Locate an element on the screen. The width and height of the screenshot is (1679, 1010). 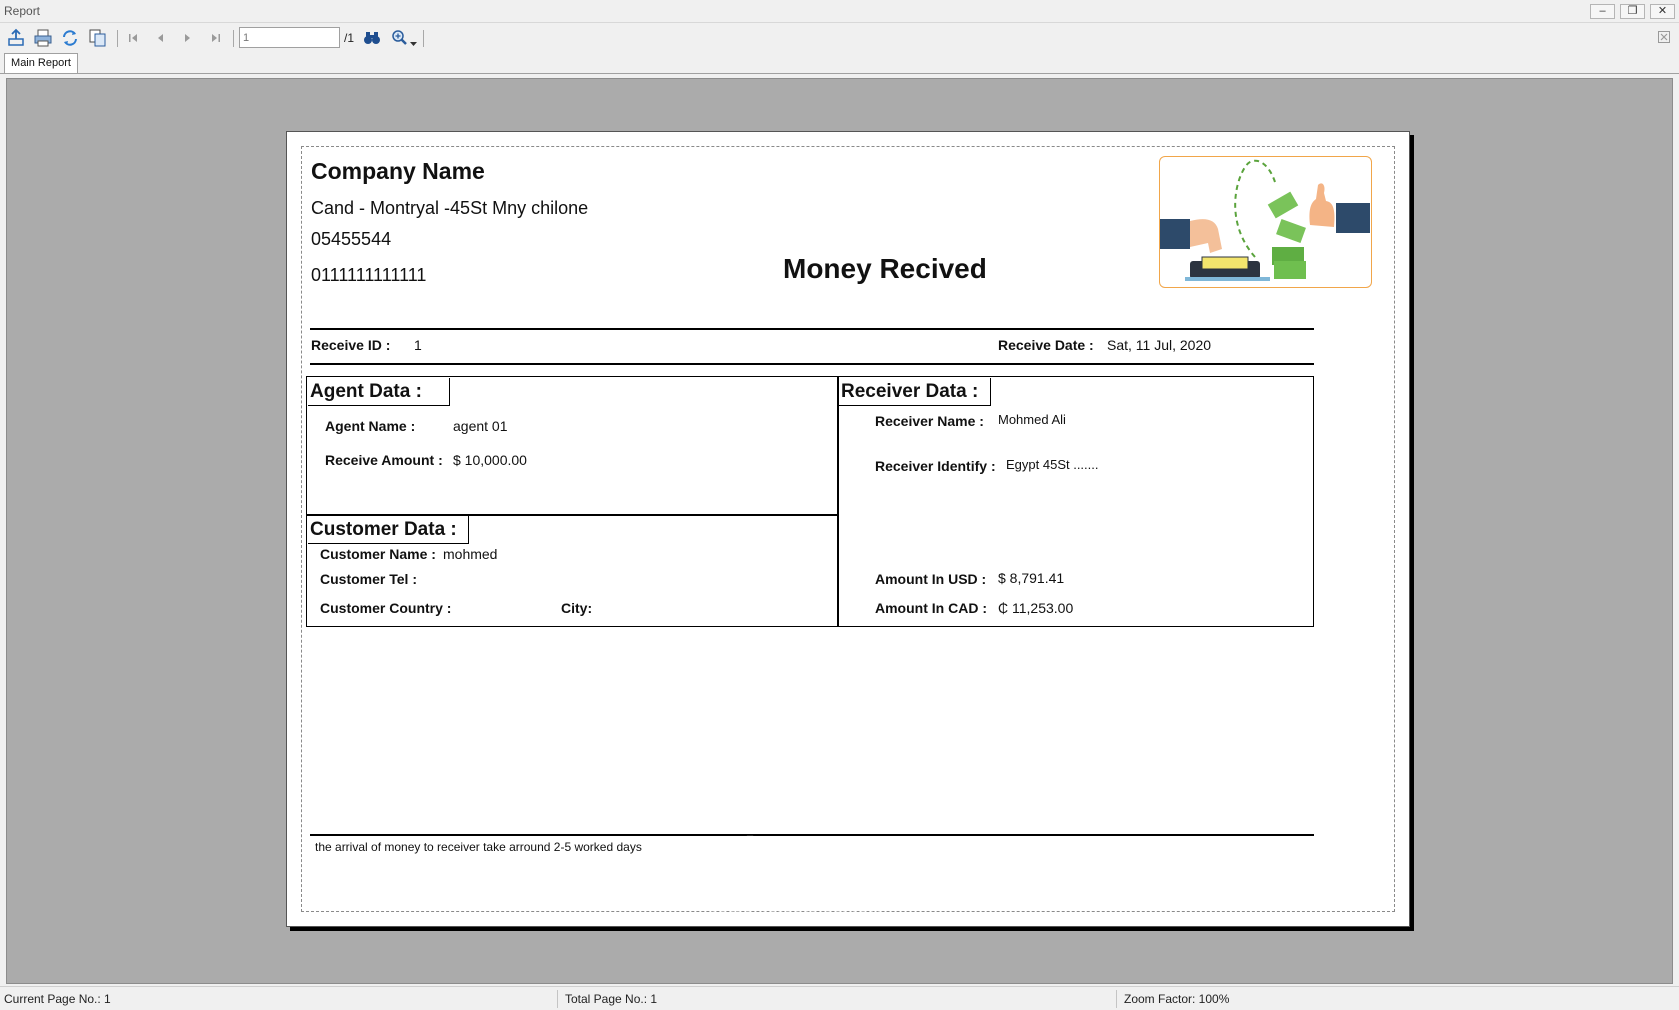
amount-usd-label: Amount In USD : is located at coordinates (931, 579).